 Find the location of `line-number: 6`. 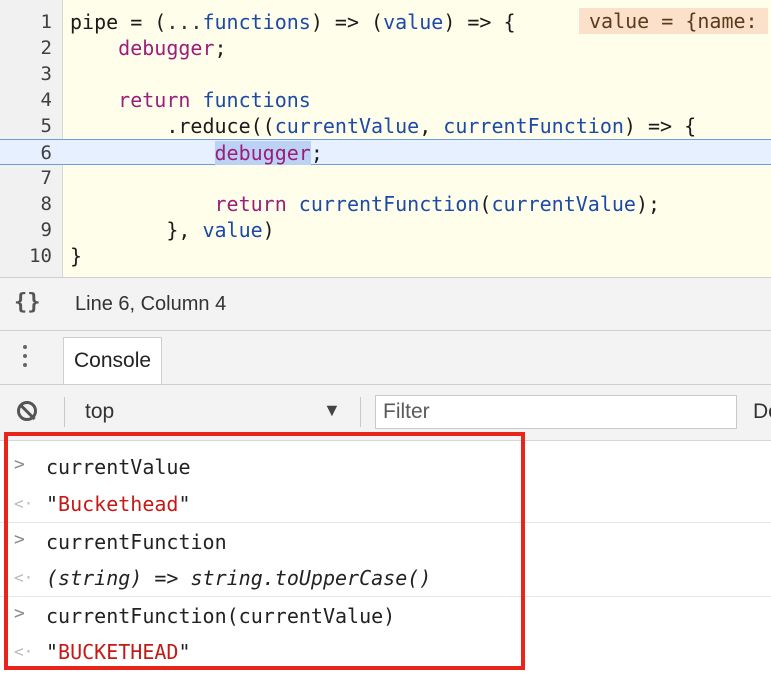

line-number: 6 is located at coordinates (26, 153).